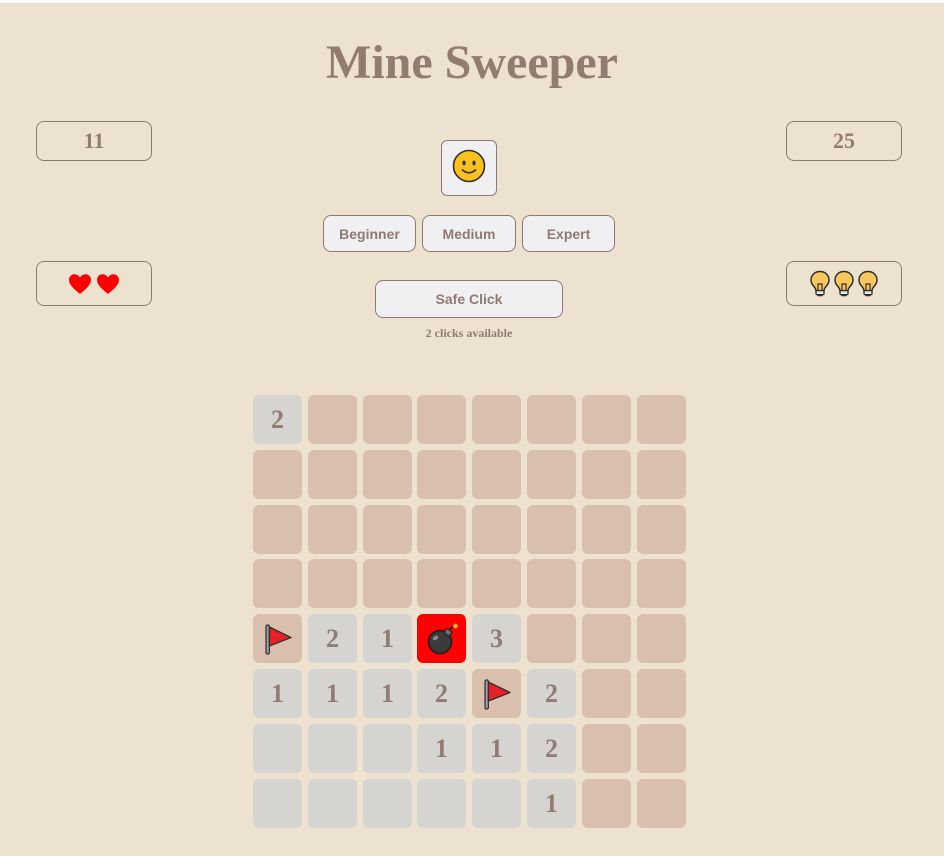  What do you see at coordinates (469, 299) in the screenshot?
I see `safe-click-button: Safe Click` at bounding box center [469, 299].